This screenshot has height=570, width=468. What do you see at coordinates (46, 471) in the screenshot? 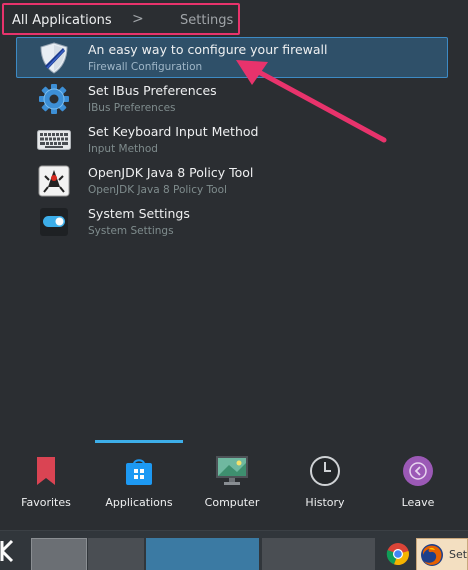
I see `bookmark-icon` at bounding box center [46, 471].